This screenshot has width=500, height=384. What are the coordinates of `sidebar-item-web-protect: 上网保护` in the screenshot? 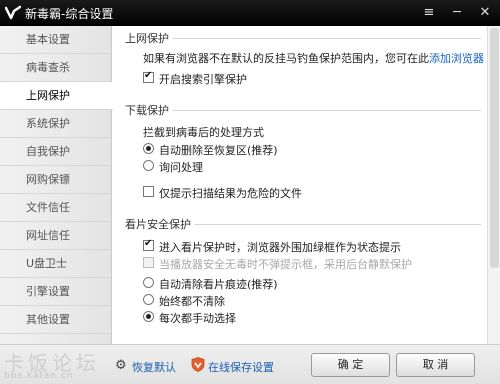 It's located at (56, 96).